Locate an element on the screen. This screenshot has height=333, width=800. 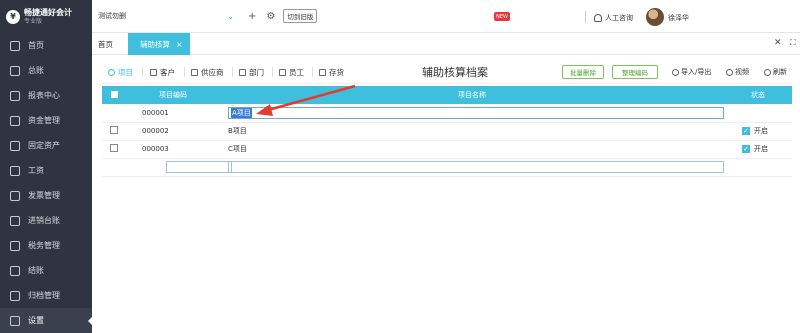
sidebar-item-label: 进销台账 is located at coordinates (44, 220).